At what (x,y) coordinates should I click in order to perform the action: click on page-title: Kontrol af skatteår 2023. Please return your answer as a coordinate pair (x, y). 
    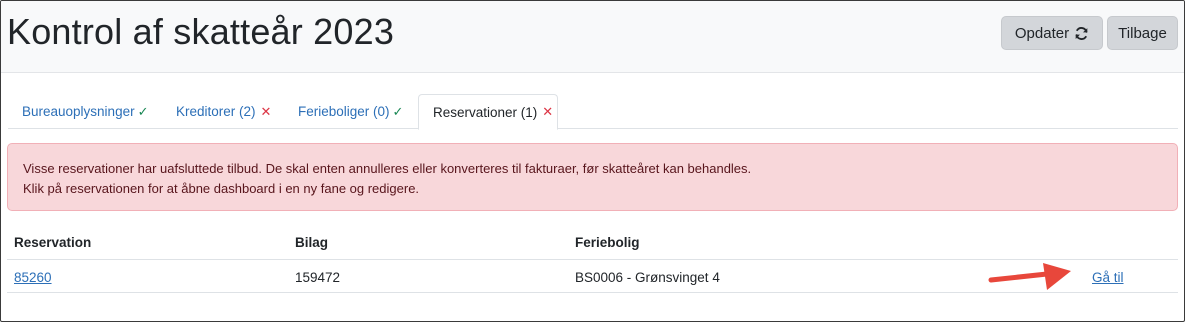
    Looking at the image, I should click on (201, 31).